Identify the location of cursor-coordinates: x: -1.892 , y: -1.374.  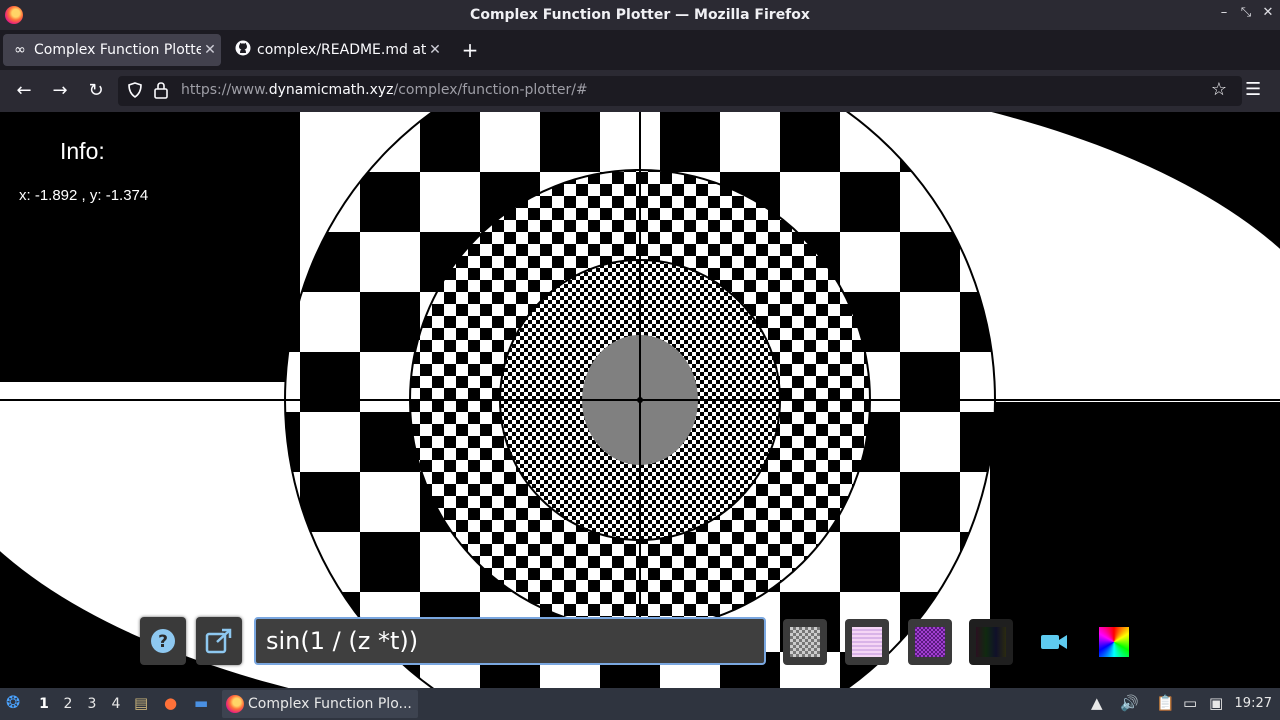
(84, 195).